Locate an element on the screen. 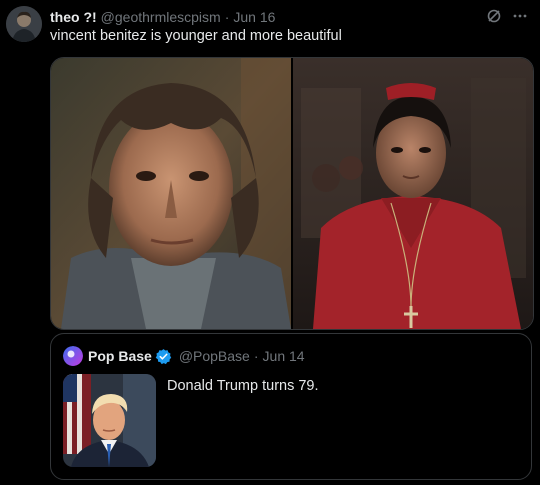  quoted-tweet-text: Donald Trump turns 79. is located at coordinates (243, 386).